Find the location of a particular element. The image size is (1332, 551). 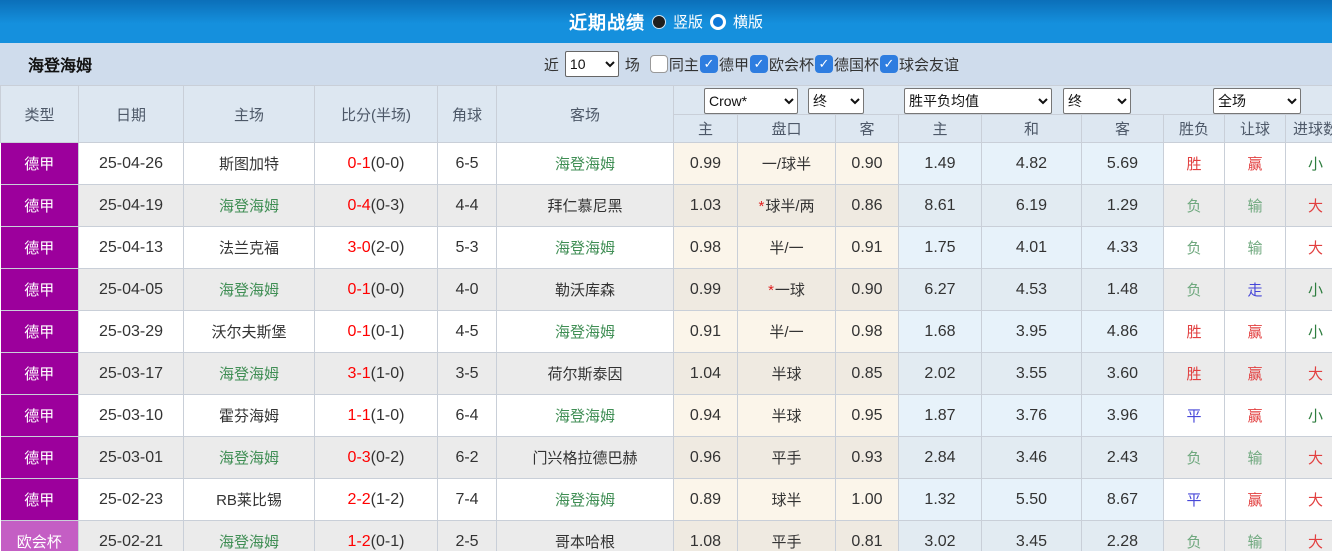

handicap-away-odds: 0.91 is located at coordinates (867, 247).